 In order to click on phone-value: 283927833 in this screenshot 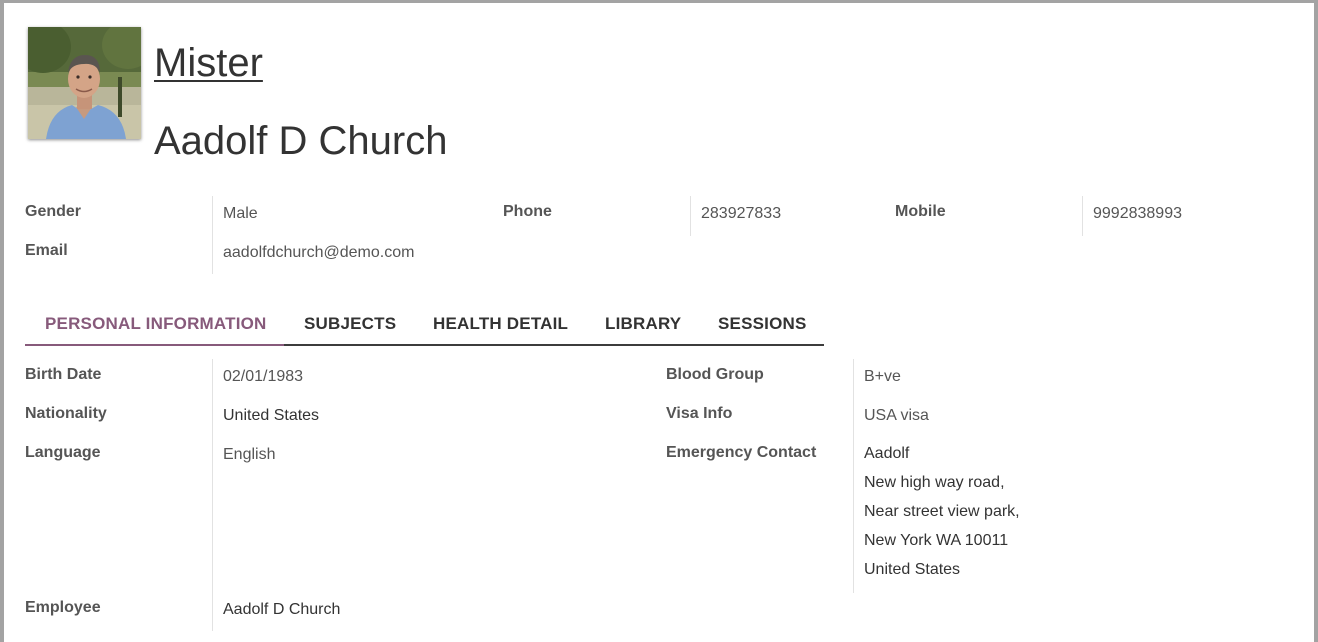, I will do `click(741, 214)`.